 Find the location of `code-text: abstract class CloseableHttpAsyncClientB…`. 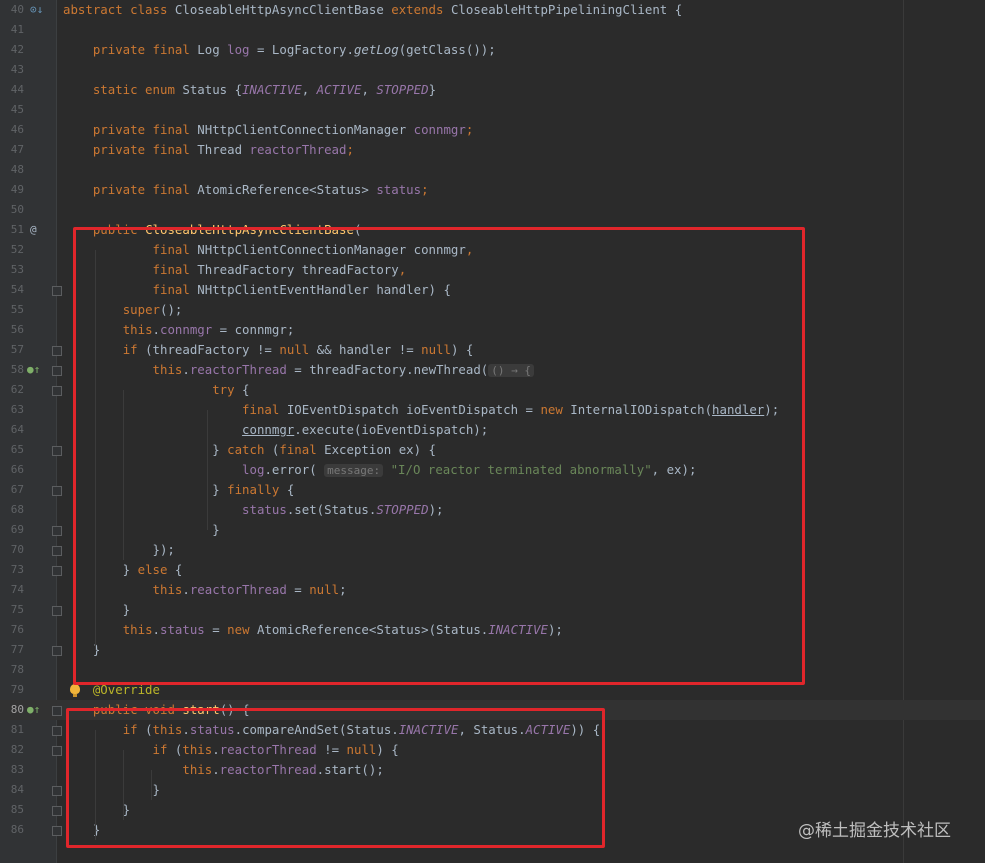

code-text: abstract class CloseableHttpAsyncClientB… is located at coordinates (372, 10).